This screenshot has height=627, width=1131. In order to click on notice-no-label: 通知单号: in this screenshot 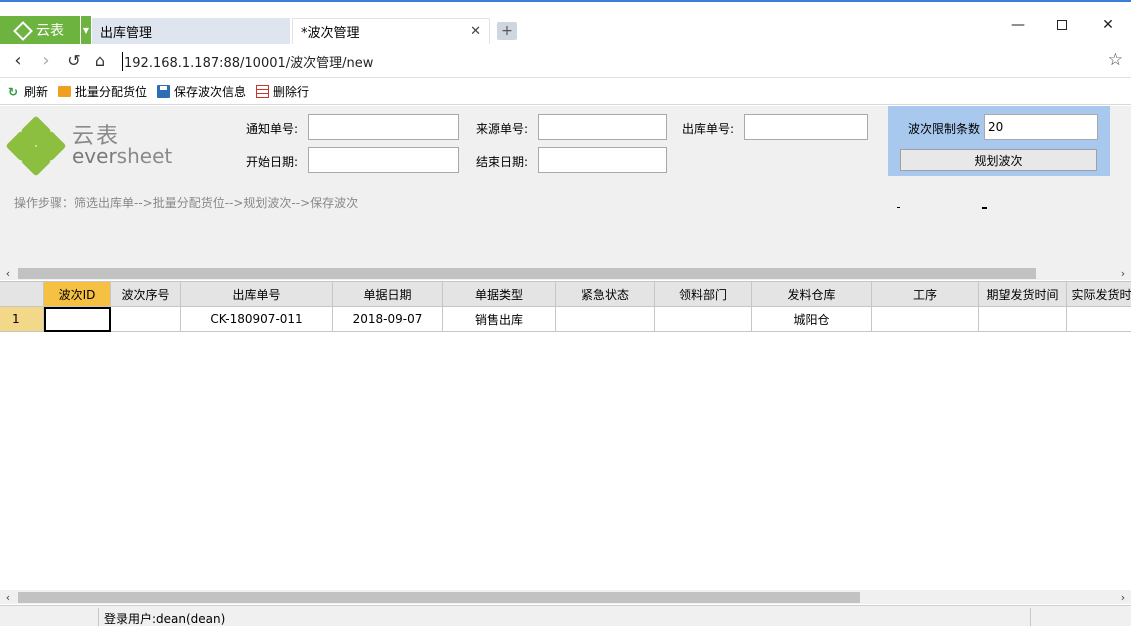, I will do `click(272, 129)`.